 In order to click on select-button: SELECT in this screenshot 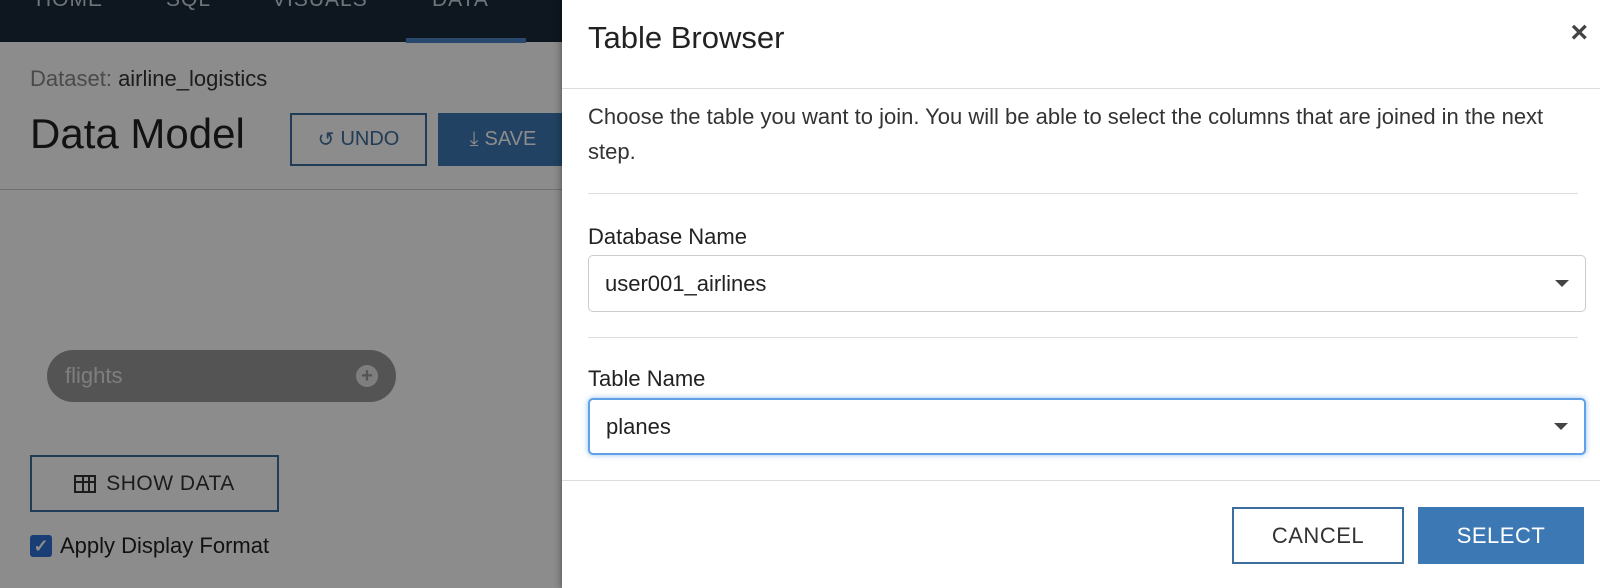, I will do `click(1501, 535)`.